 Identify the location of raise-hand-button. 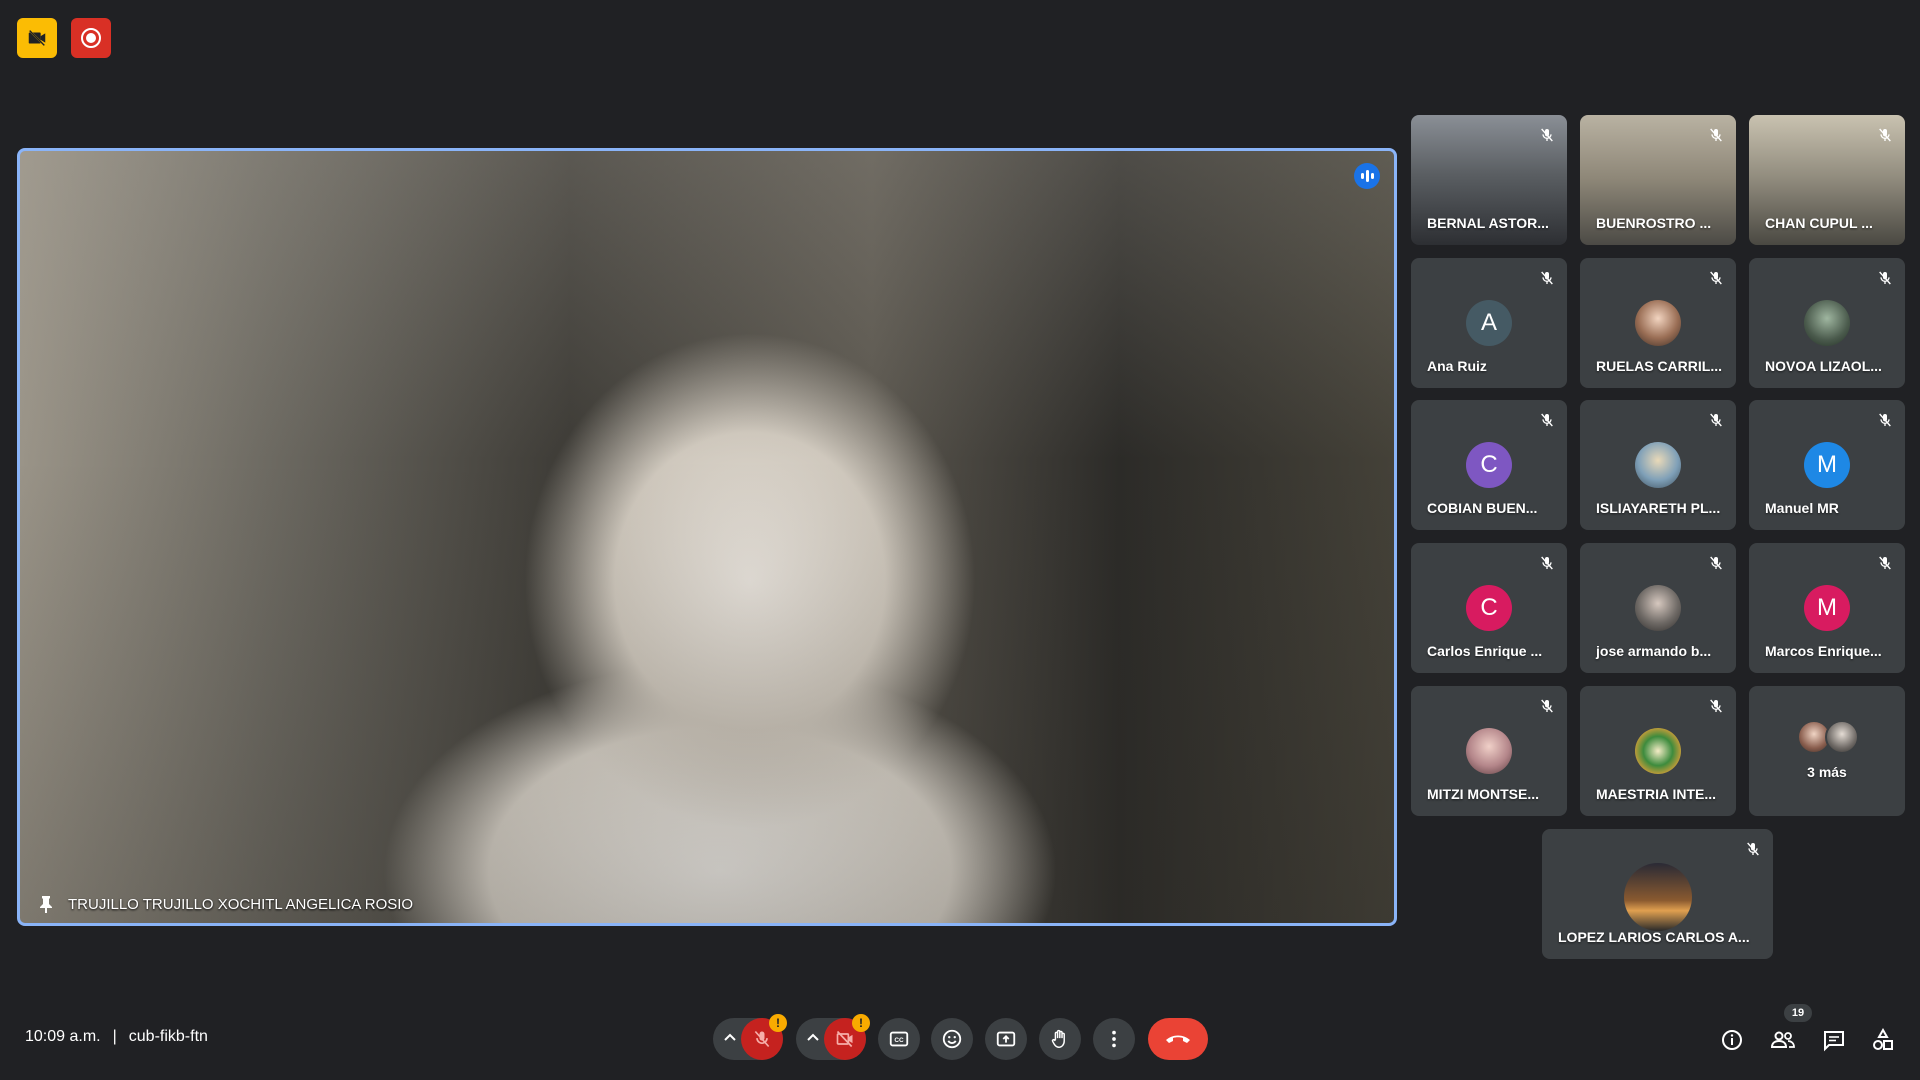
(1060, 1039).